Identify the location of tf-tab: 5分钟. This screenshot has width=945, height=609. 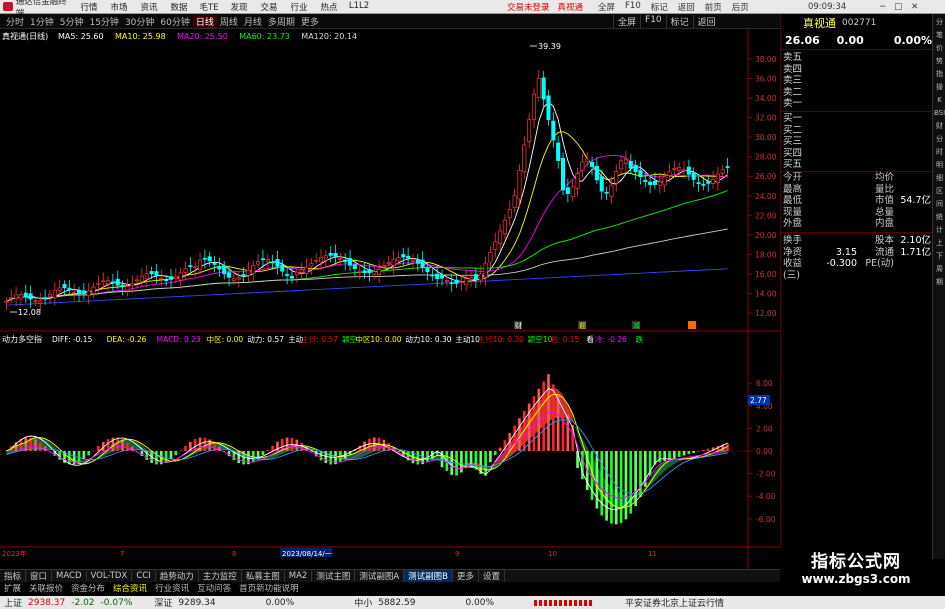
(72, 21).